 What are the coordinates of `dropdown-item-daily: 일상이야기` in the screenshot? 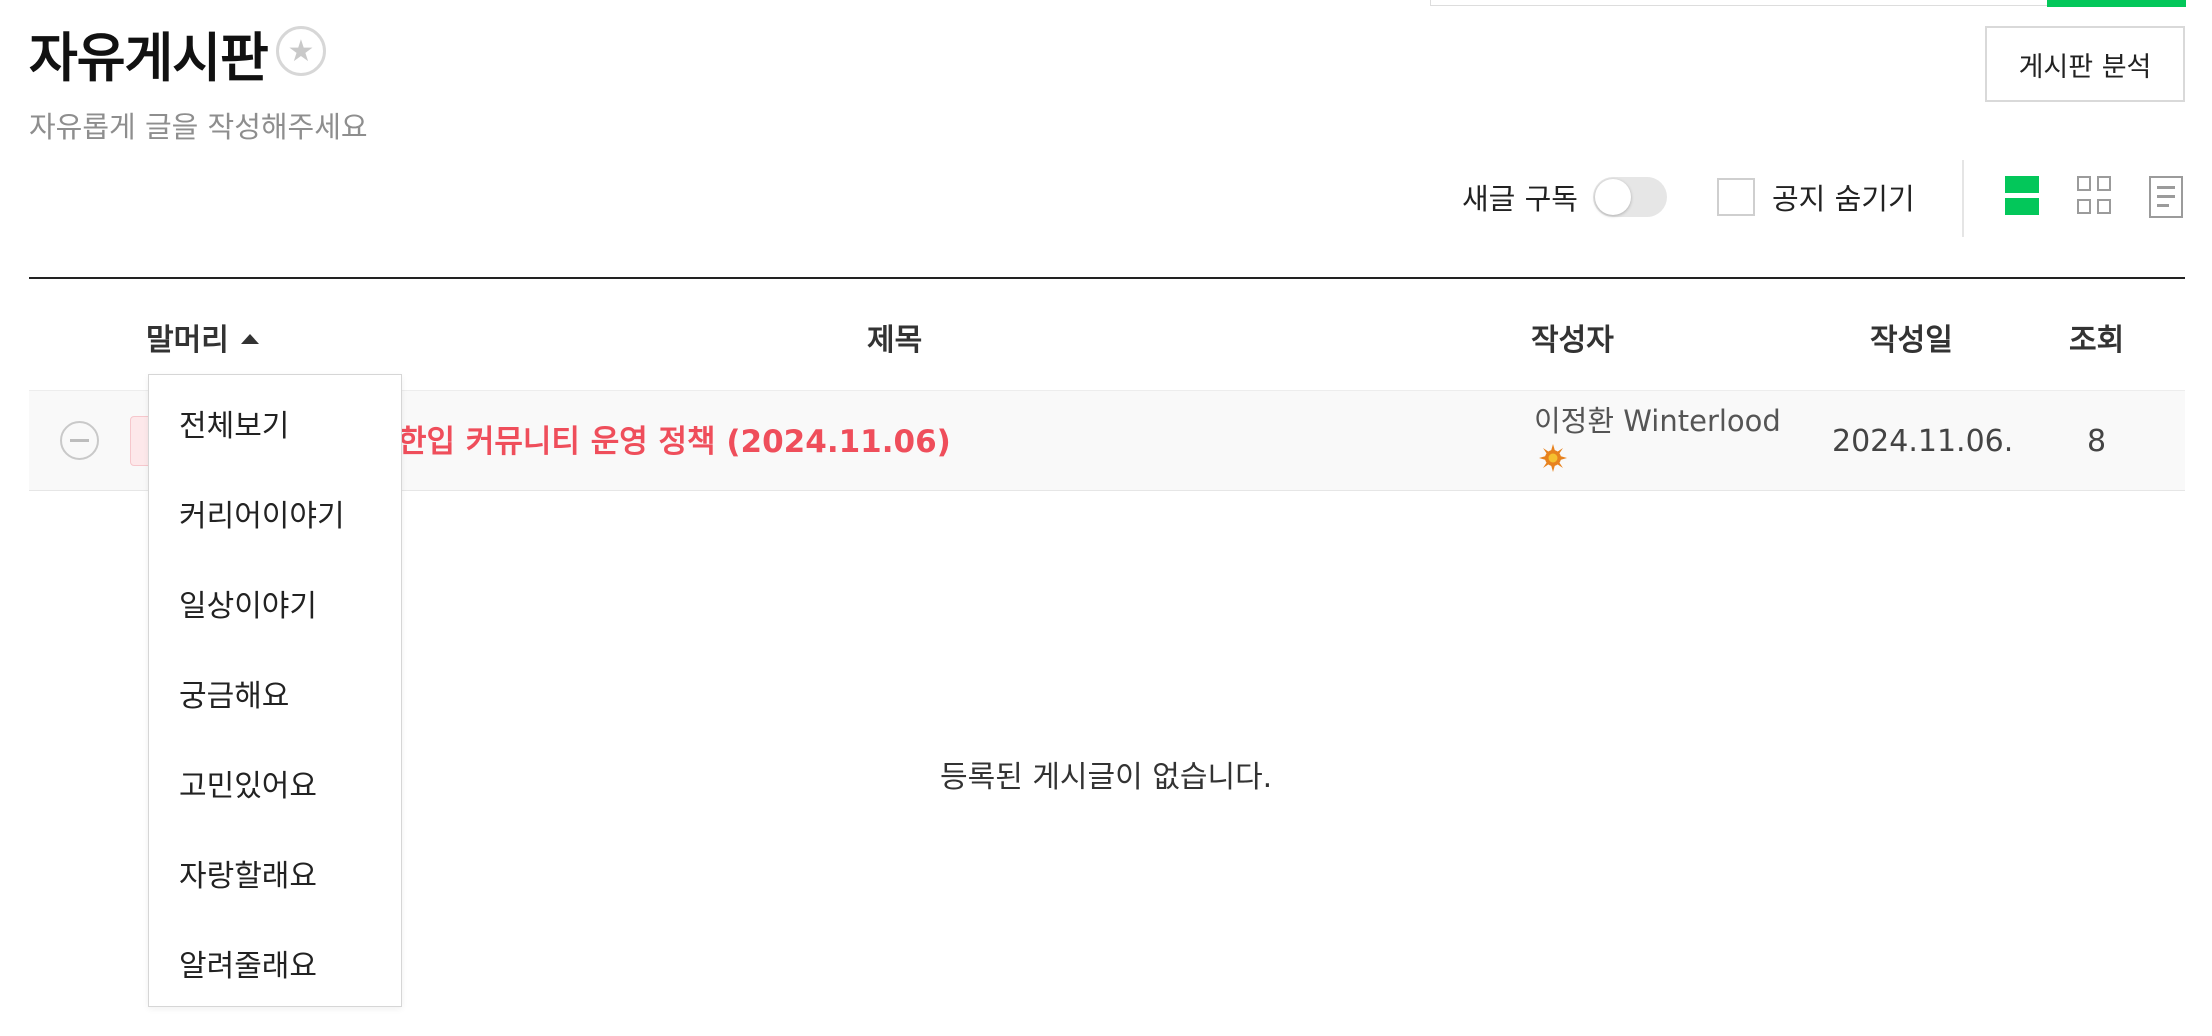 It's located at (248, 603).